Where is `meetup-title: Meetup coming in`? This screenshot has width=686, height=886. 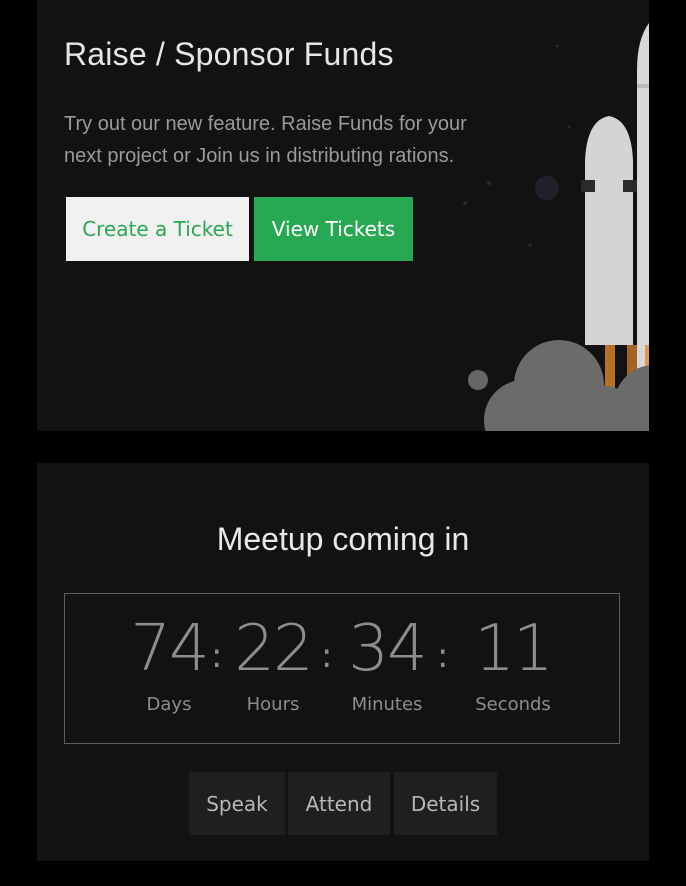 meetup-title: Meetup coming in is located at coordinates (343, 539).